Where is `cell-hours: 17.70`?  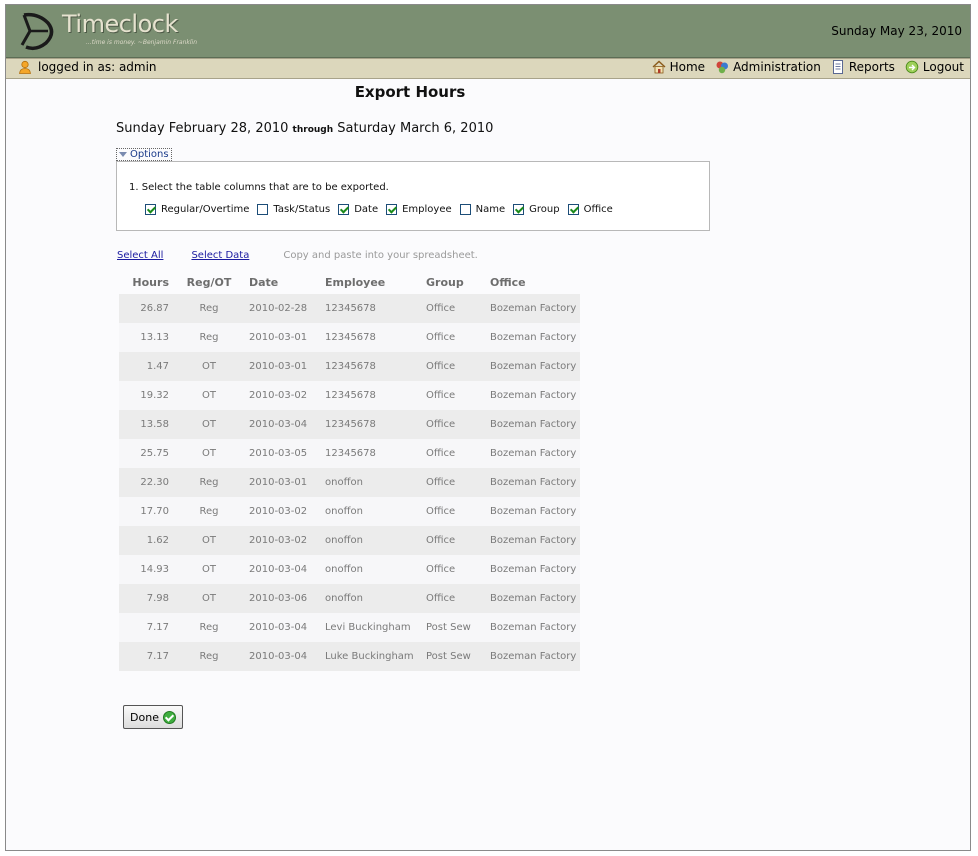
cell-hours: 17.70 is located at coordinates (144, 511).